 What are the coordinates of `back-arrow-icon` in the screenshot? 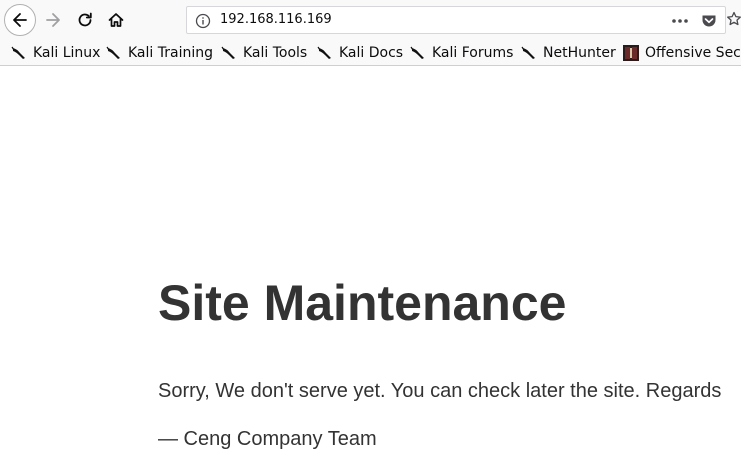 It's located at (20, 20).